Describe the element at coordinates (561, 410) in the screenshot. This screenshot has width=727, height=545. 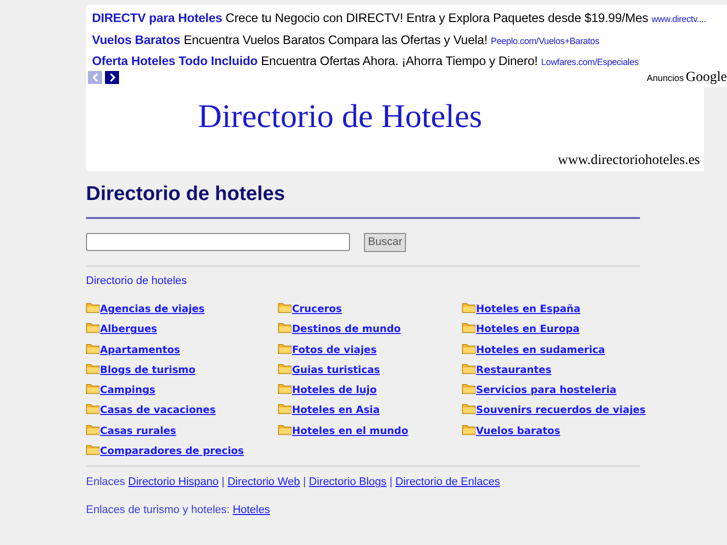
I see `category-link: Souvenirs recuerdos de viajes` at that location.